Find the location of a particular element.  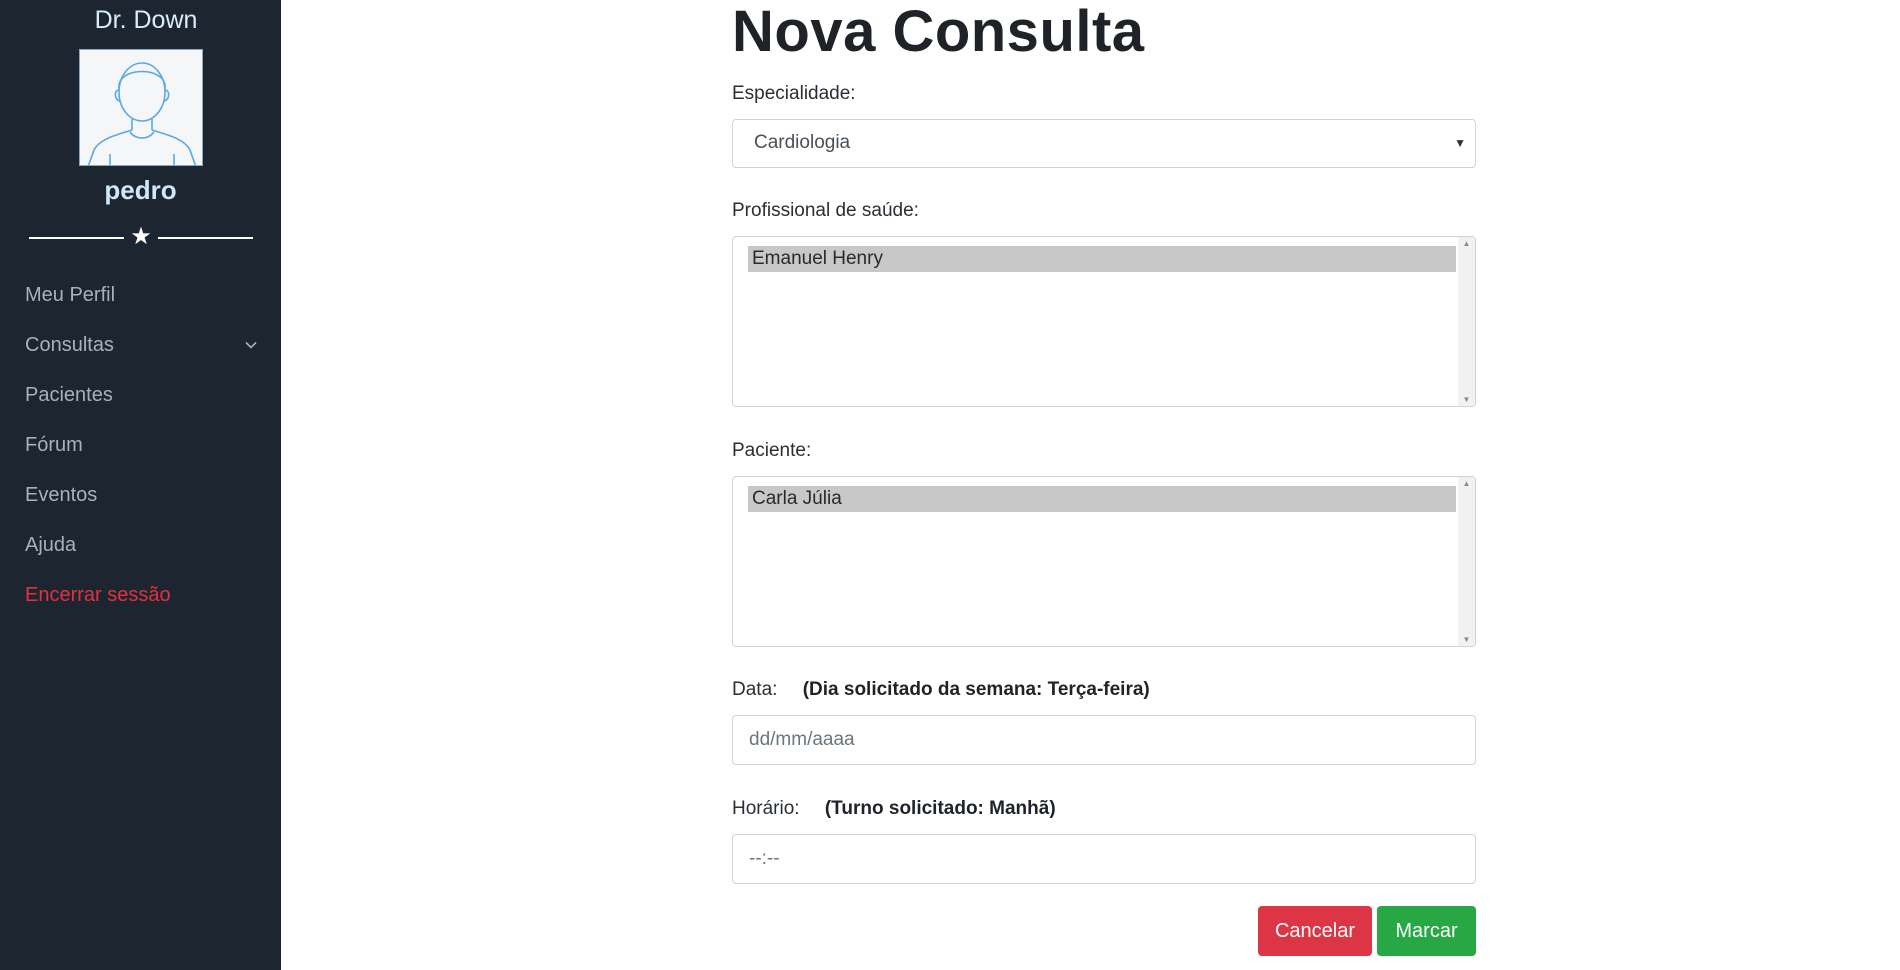

divider-line-left is located at coordinates (76, 238).